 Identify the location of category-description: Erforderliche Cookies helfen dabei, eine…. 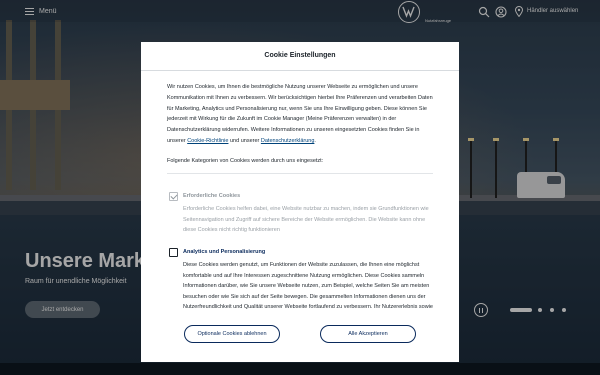
(306, 220).